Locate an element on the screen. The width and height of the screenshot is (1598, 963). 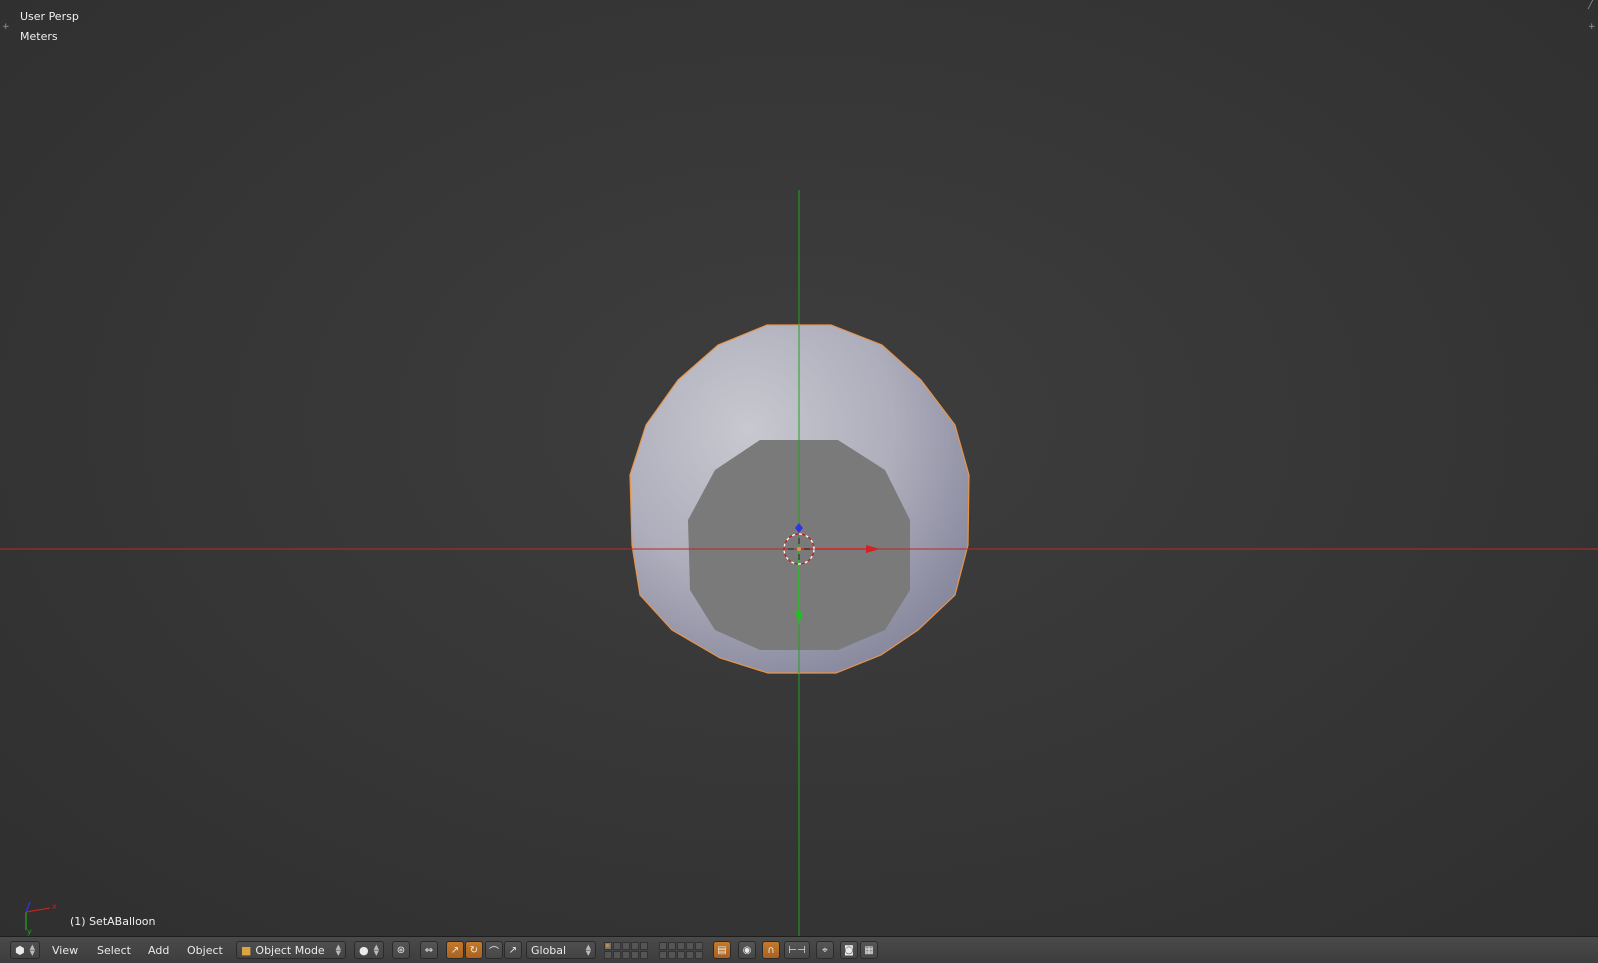
magnet-icon: ∩ is located at coordinates (771, 950).